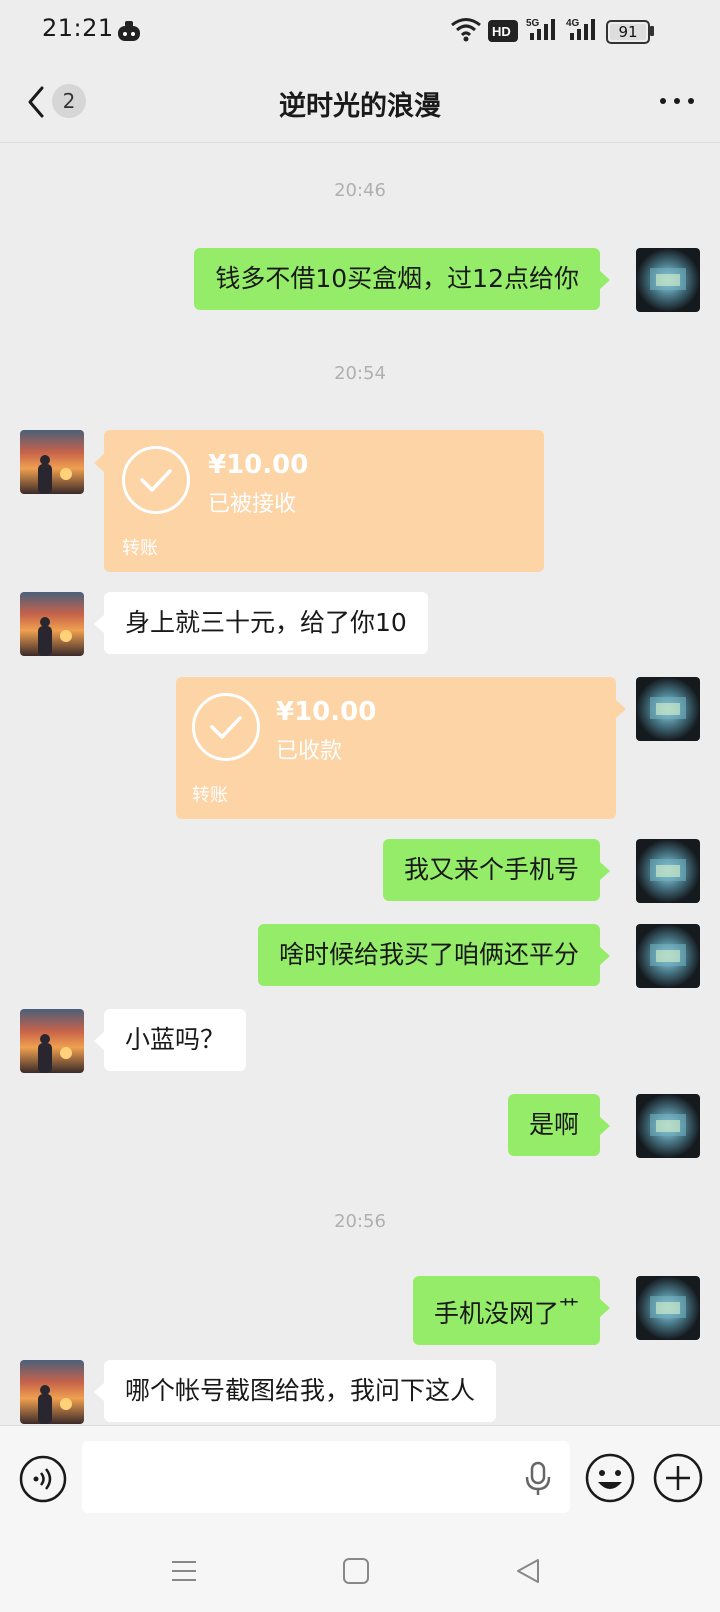  I want to click on transfer-status: 已被接收, so click(252, 504).